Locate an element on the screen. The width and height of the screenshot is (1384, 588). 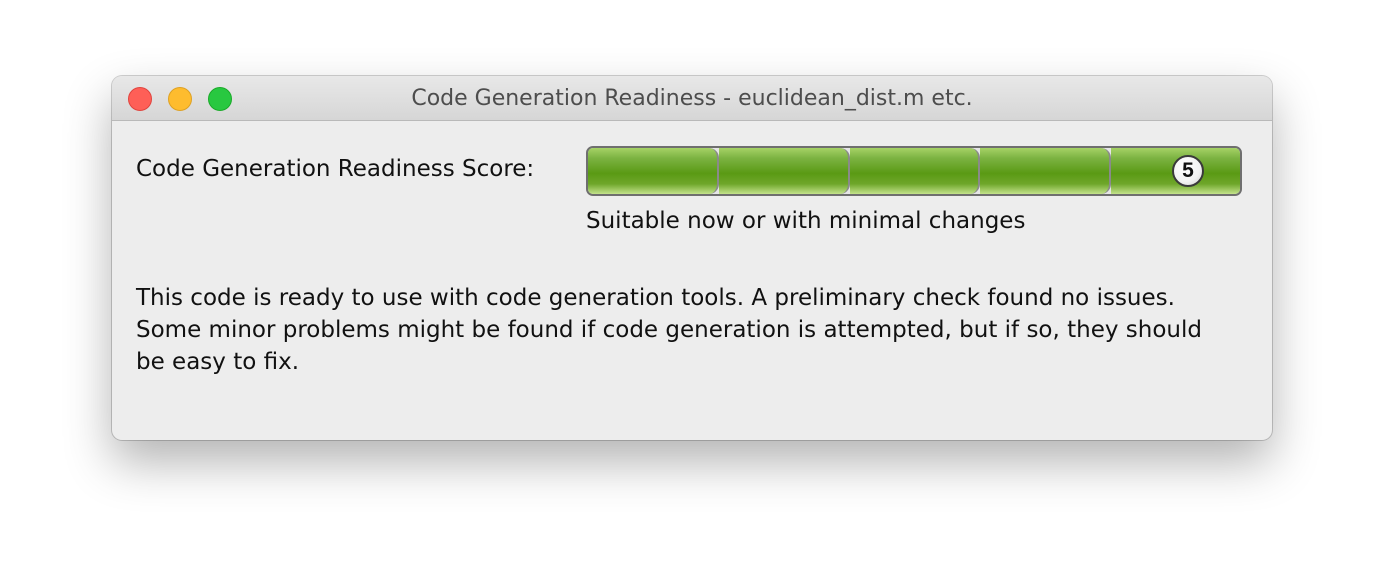
score-description: Suitable now or with minimal changes is located at coordinates (806, 221).